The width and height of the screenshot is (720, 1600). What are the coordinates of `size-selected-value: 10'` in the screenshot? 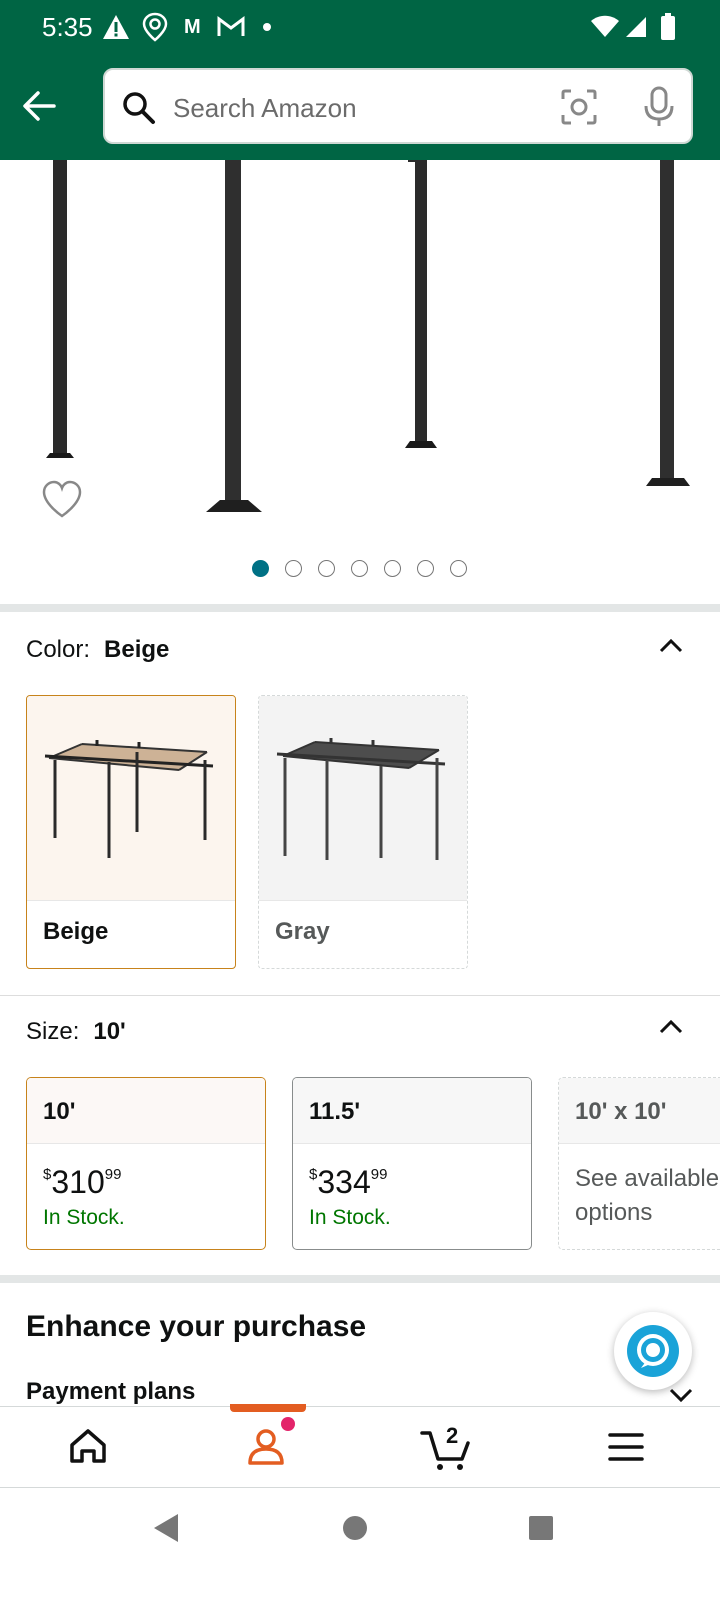 It's located at (109, 1031).